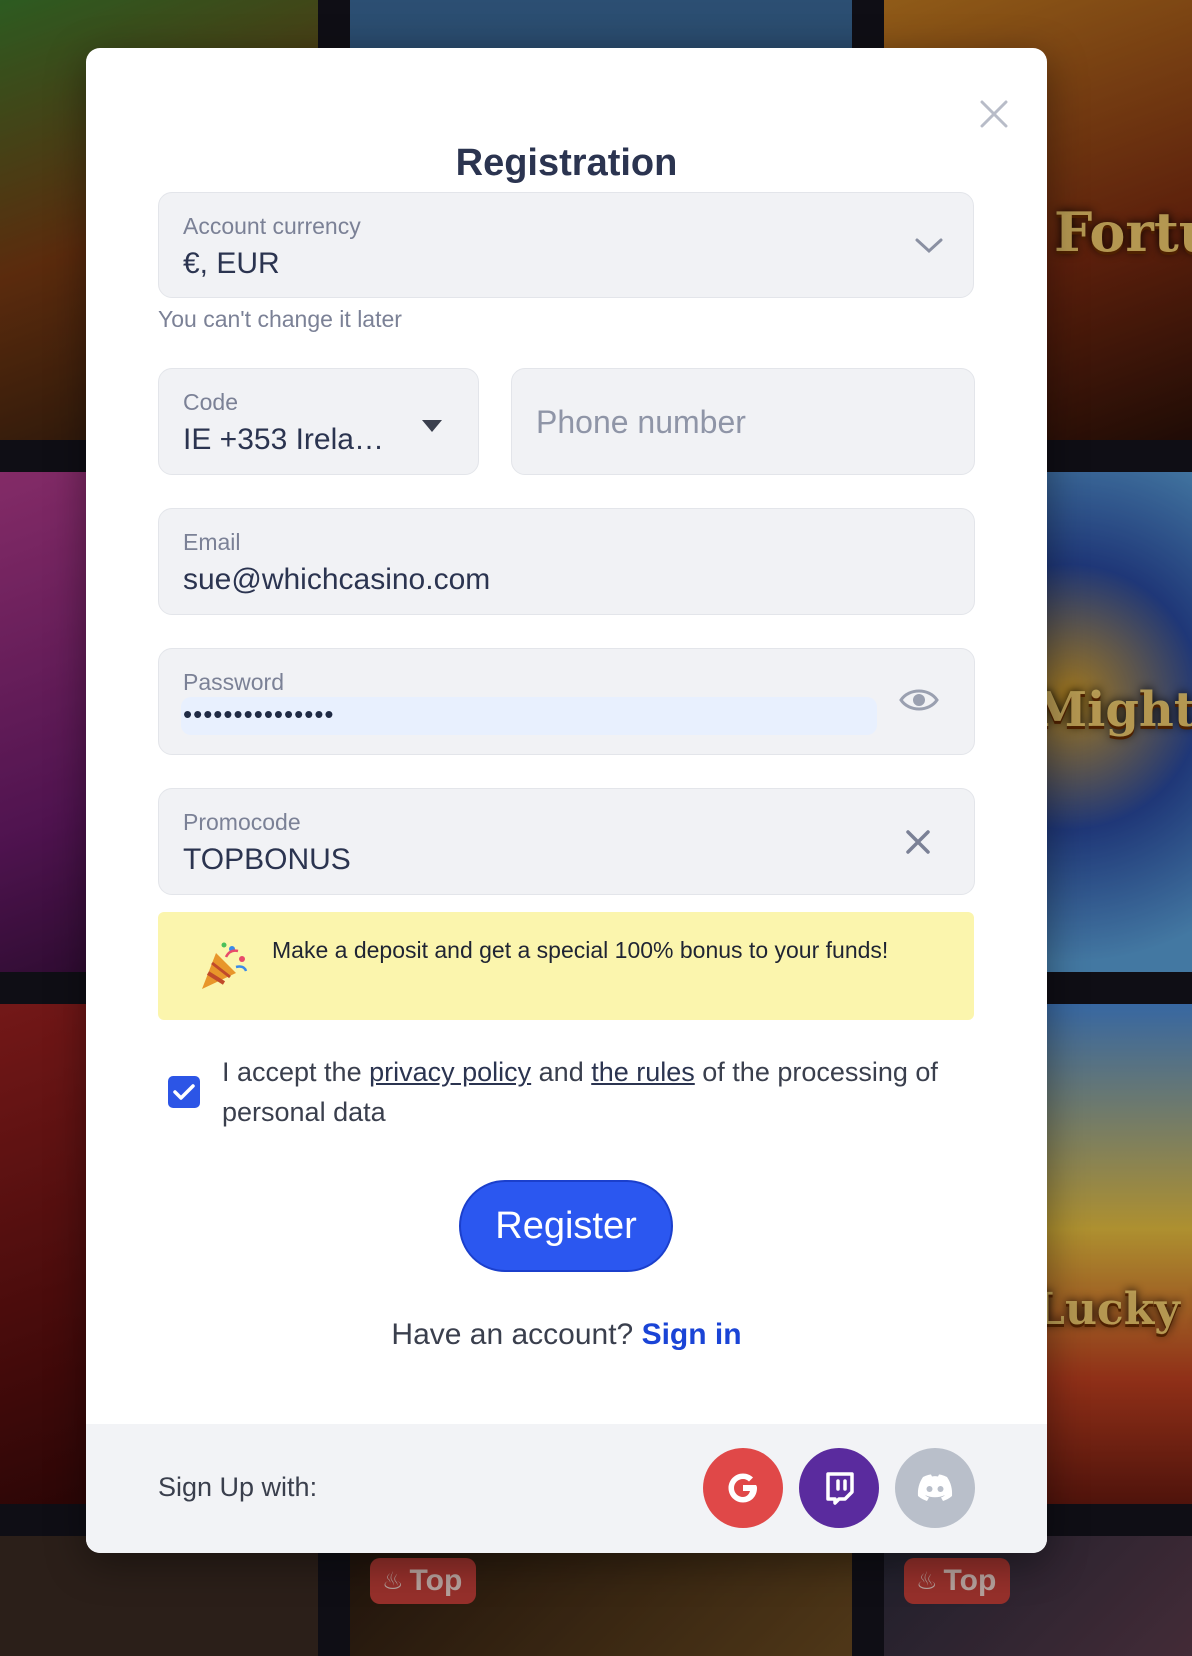  I want to click on toggle-password-visibility, so click(919, 700).